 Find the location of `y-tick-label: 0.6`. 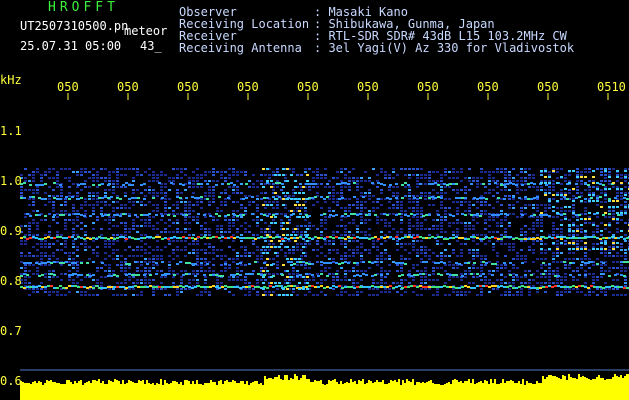

y-tick-label: 0.6 is located at coordinates (11, 381).